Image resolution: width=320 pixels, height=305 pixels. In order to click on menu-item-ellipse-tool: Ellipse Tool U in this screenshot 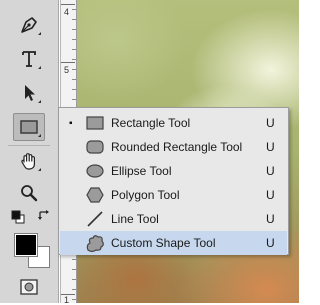, I will do `click(173, 171)`.